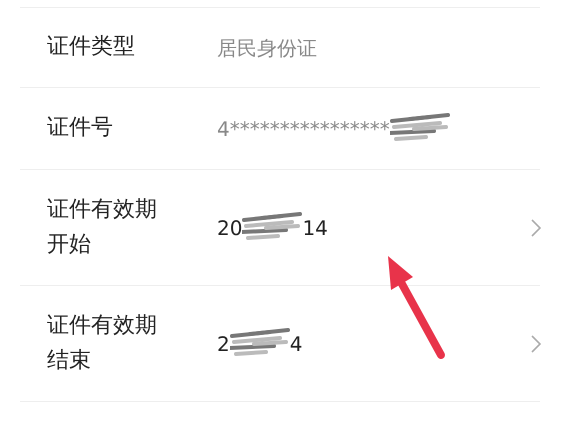  I want to click on field-value: 20, so click(229, 228).